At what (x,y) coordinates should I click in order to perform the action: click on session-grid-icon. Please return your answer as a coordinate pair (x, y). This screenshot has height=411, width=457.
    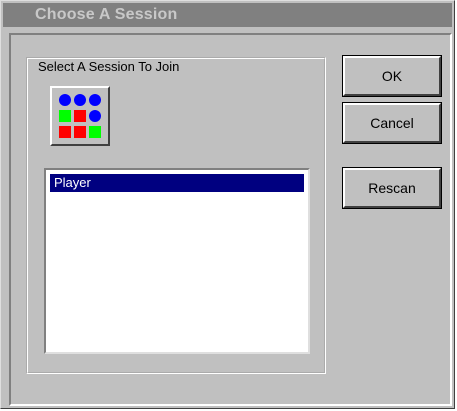
    Looking at the image, I should click on (80, 116).